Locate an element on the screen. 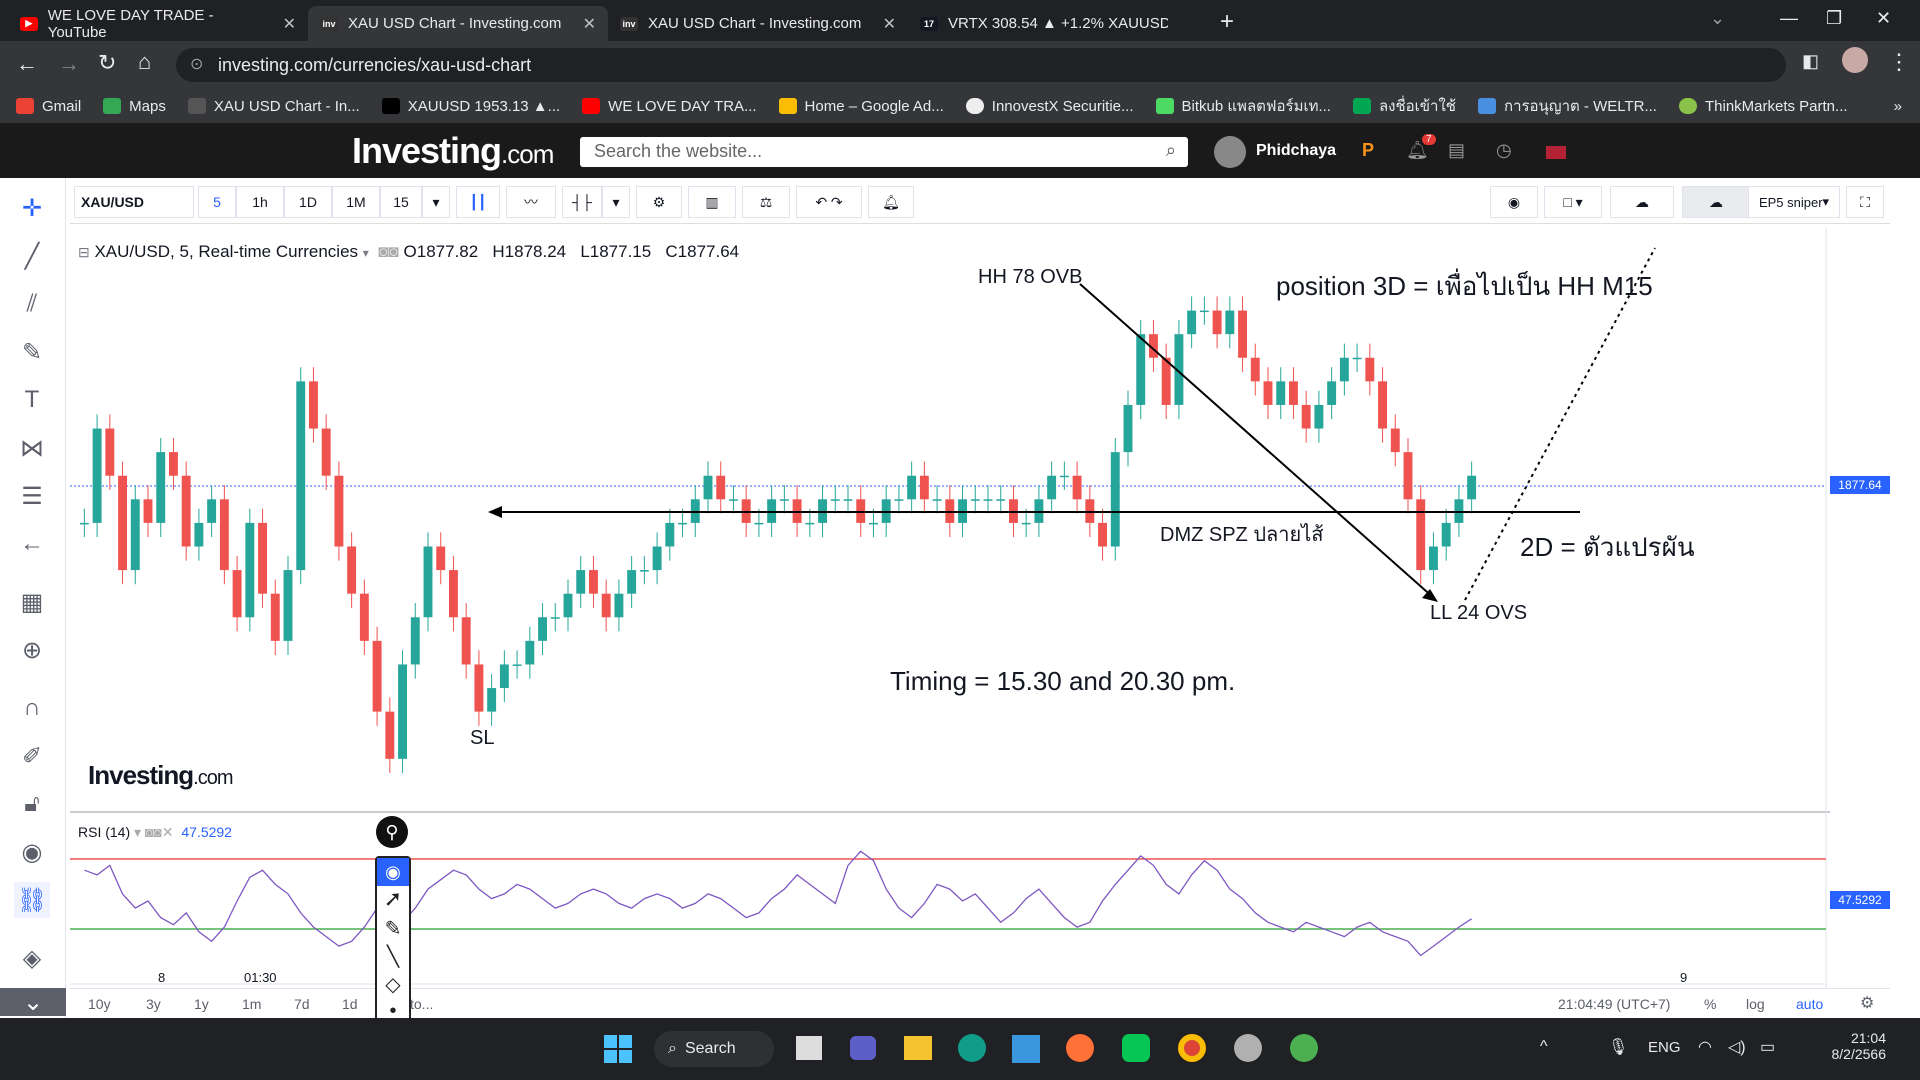  site-info-icon: ⊙ is located at coordinates (196, 64).